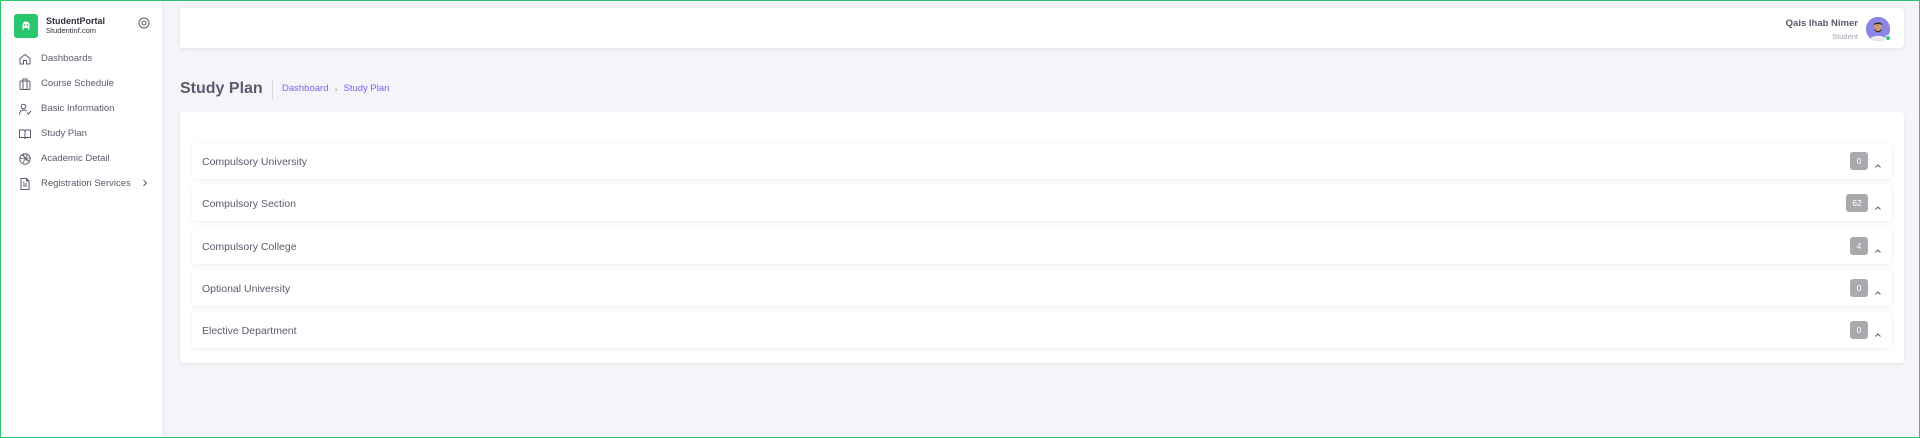  Describe the element at coordinates (67, 58) in the screenshot. I see `sidebar-item-label: Dashboards` at that location.